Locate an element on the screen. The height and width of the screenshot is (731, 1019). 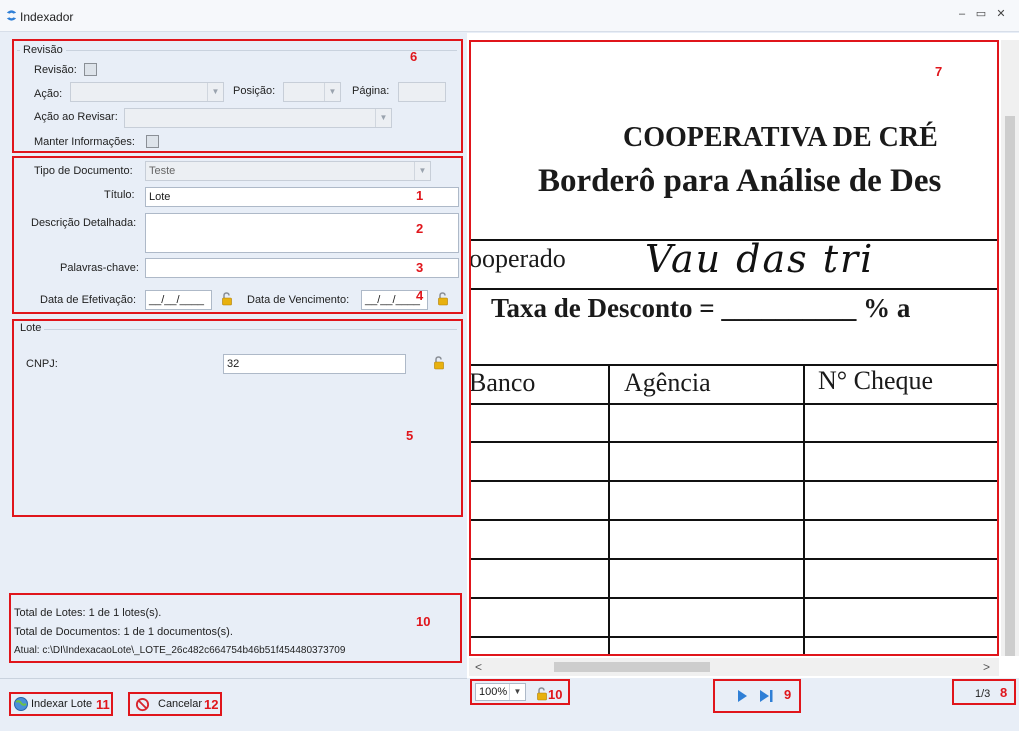
marker-11: 11 is located at coordinates (103, 704).